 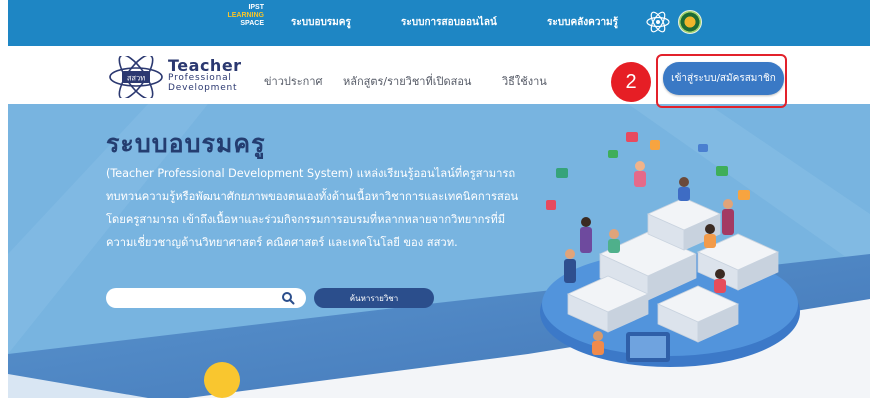 What do you see at coordinates (524, 81) in the screenshot?
I see `nav-how-to-use: วิธีใช้งาน` at bounding box center [524, 81].